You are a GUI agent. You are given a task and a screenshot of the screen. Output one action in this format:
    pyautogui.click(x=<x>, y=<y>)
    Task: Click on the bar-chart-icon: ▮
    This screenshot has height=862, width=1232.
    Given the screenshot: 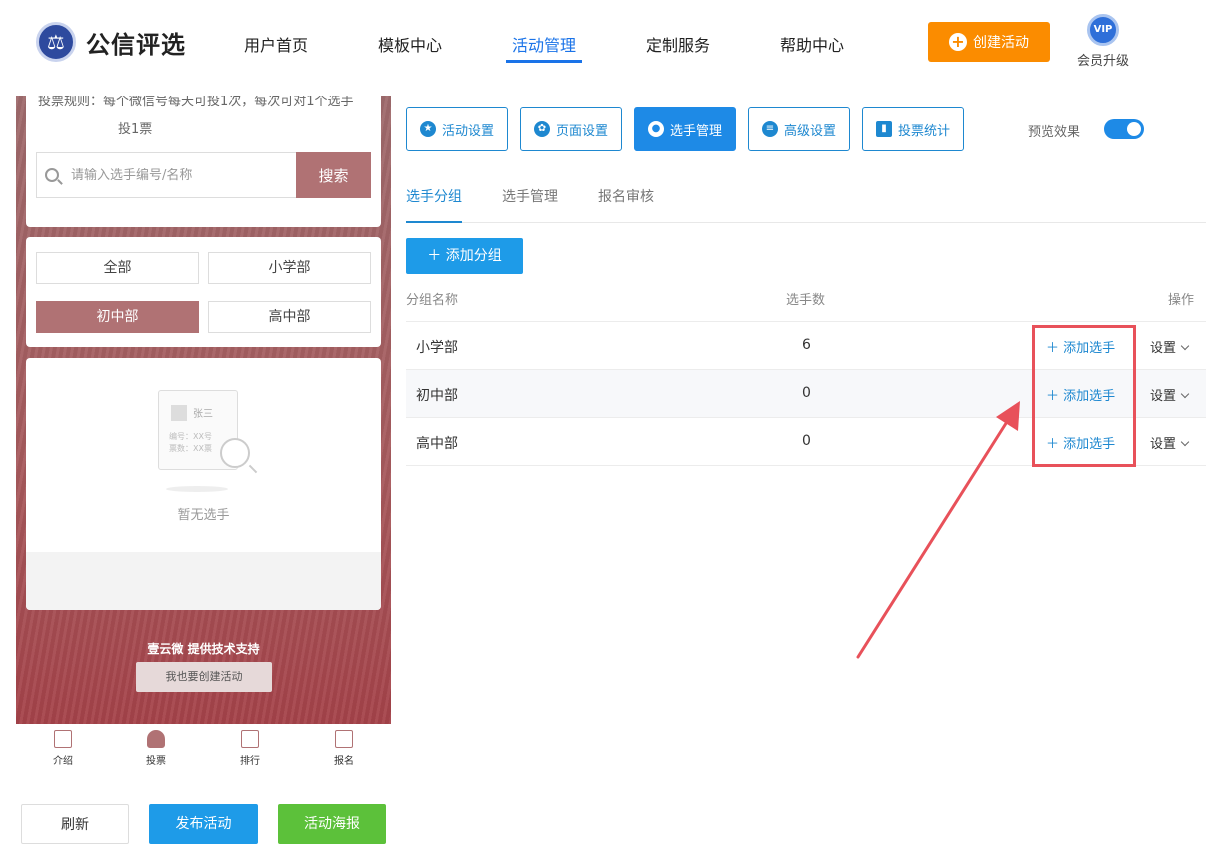 What is the action you would take?
    pyautogui.click(x=883, y=129)
    